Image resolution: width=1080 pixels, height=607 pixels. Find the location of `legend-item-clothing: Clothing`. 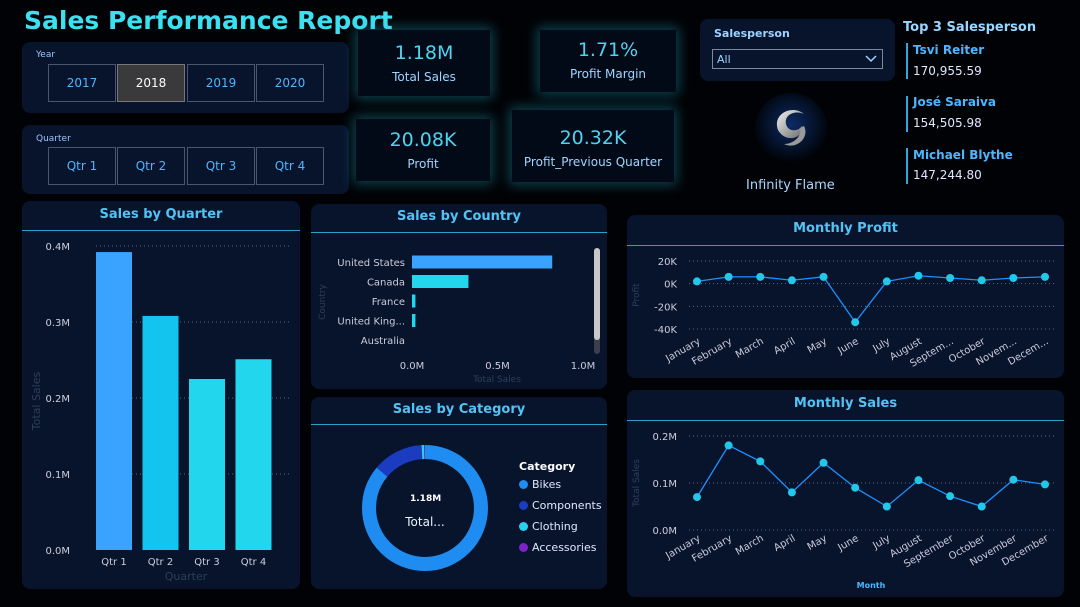

legend-item-clothing: Clothing is located at coordinates (548, 526).